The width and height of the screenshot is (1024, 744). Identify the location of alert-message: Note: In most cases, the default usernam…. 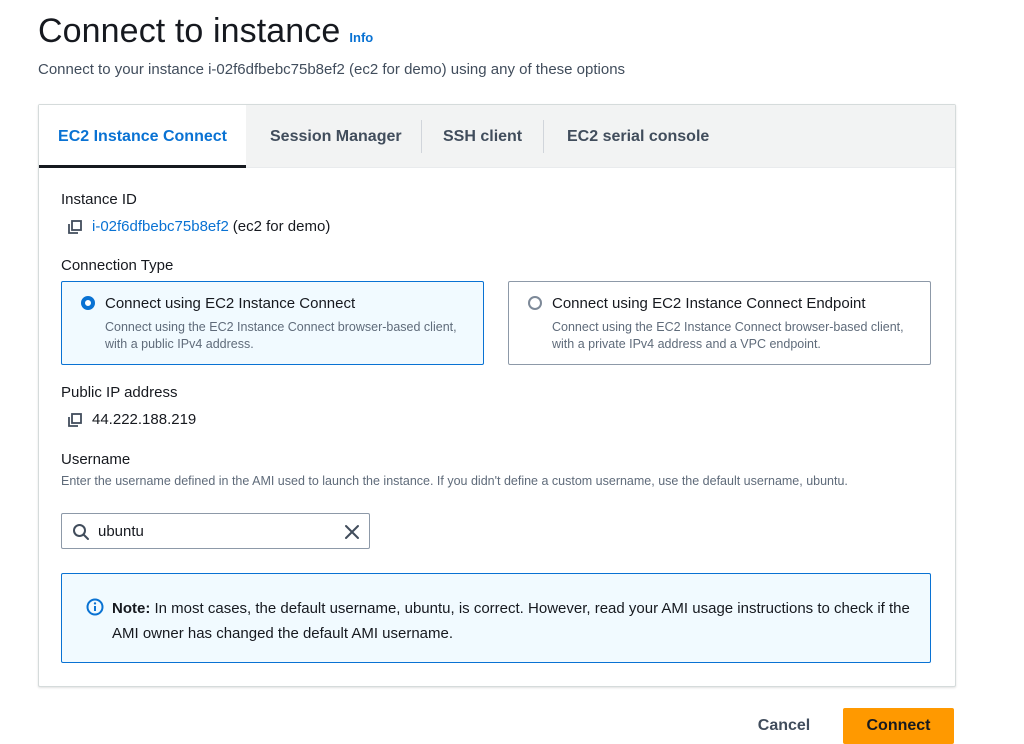
(512, 621).